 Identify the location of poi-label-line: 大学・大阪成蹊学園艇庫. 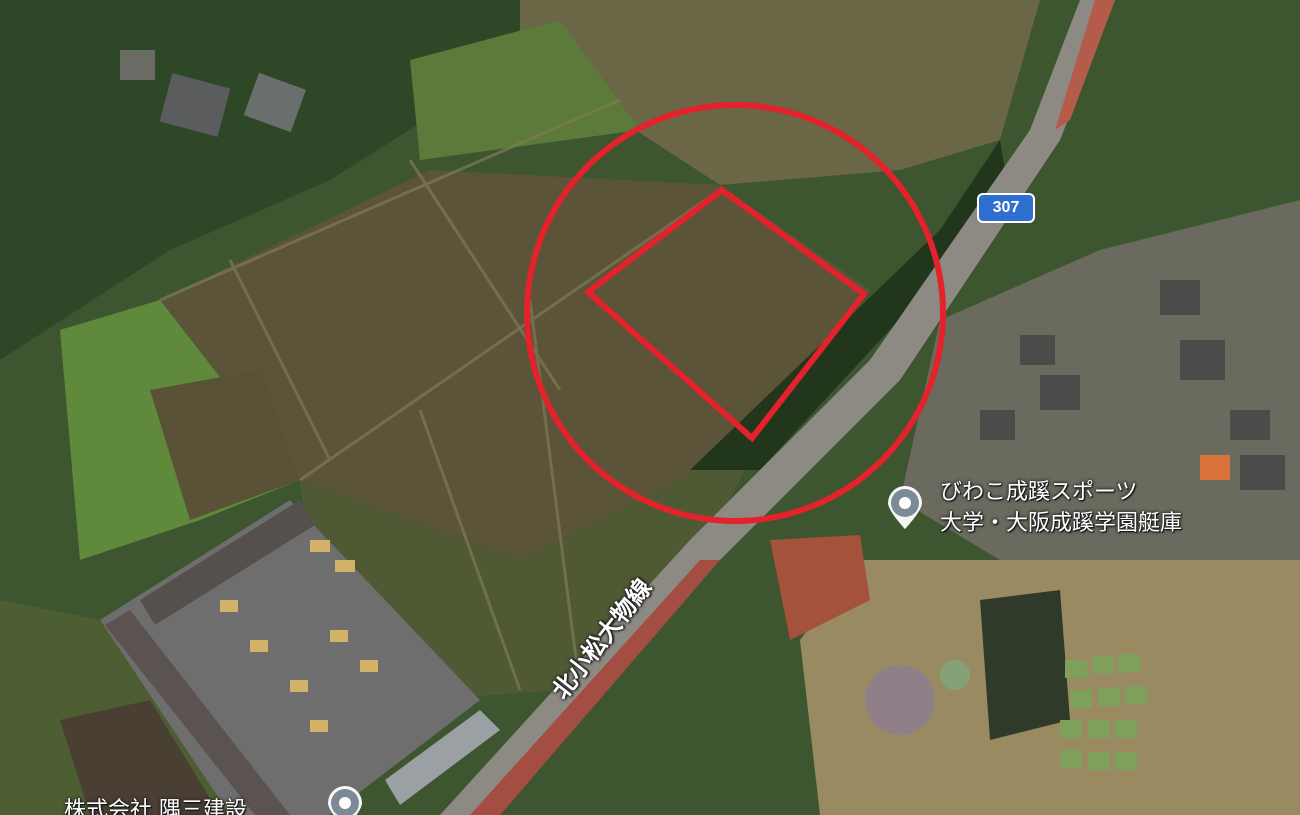
(1061, 523).